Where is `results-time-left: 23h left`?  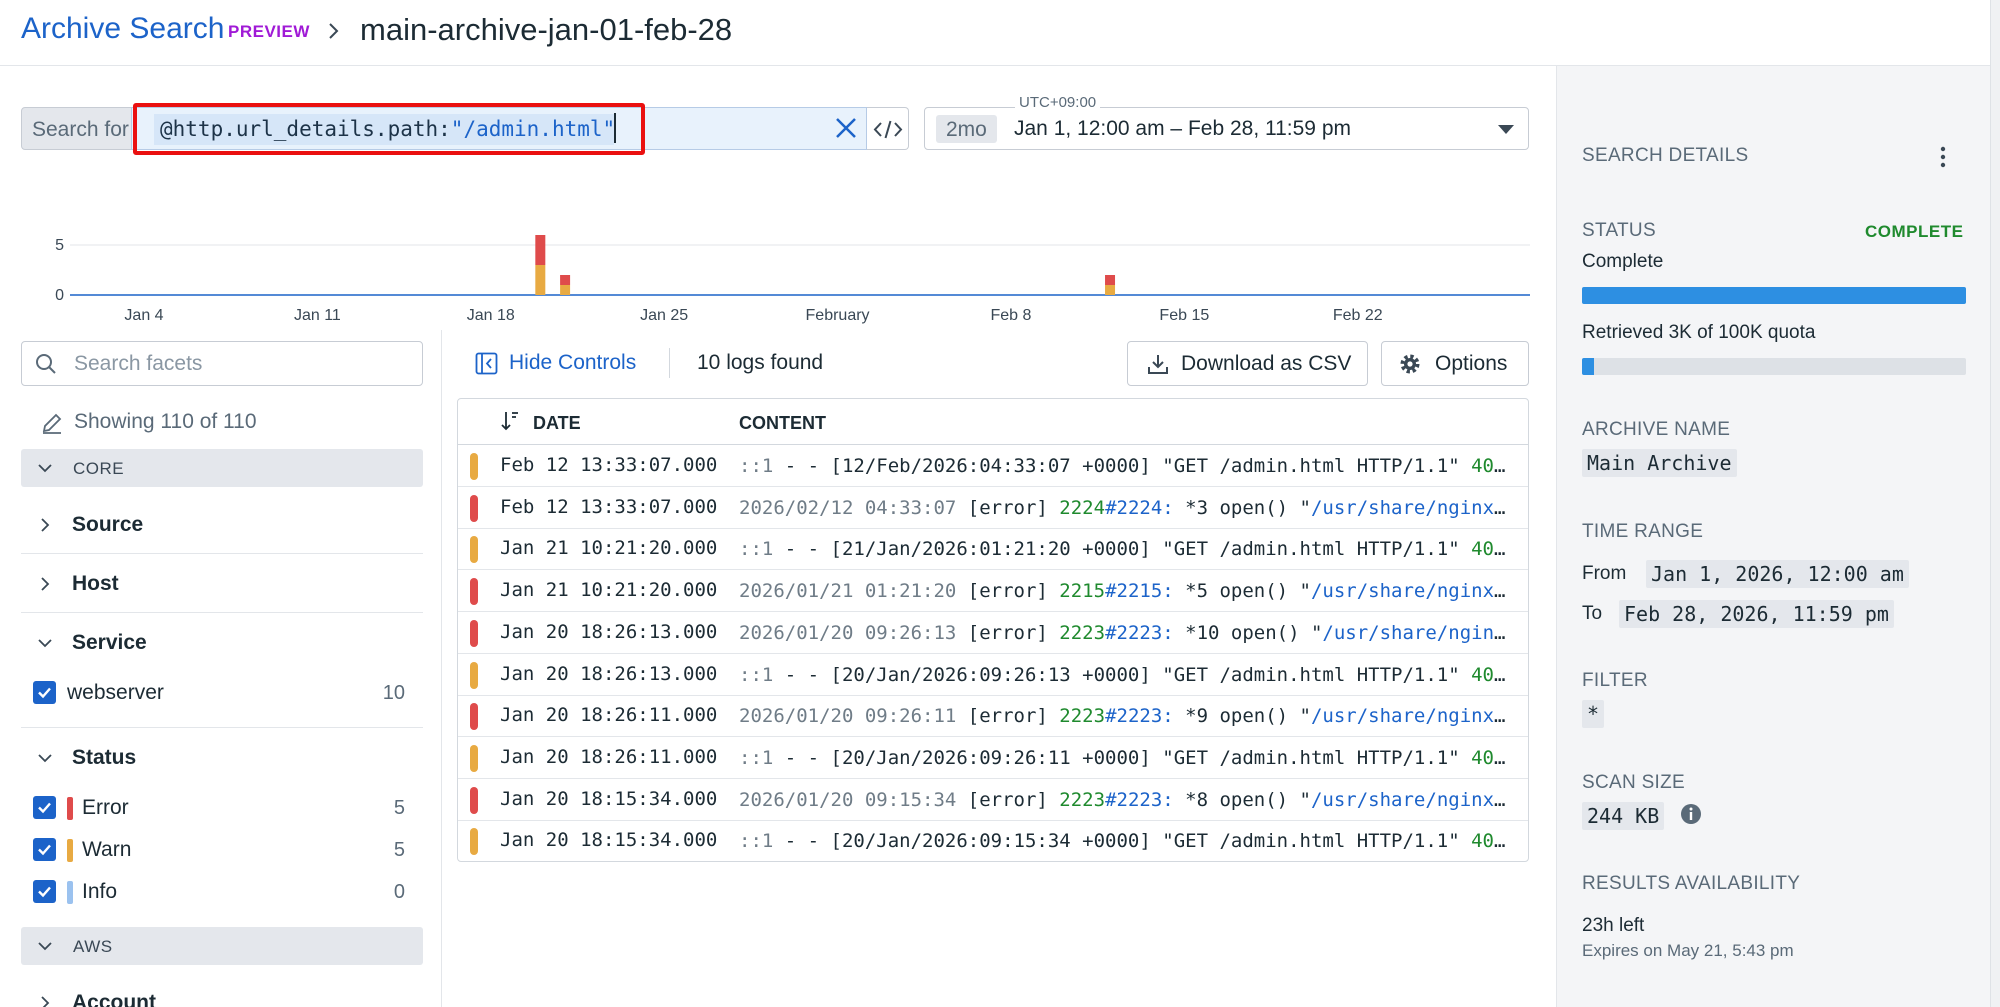
results-time-left: 23h left is located at coordinates (1613, 925).